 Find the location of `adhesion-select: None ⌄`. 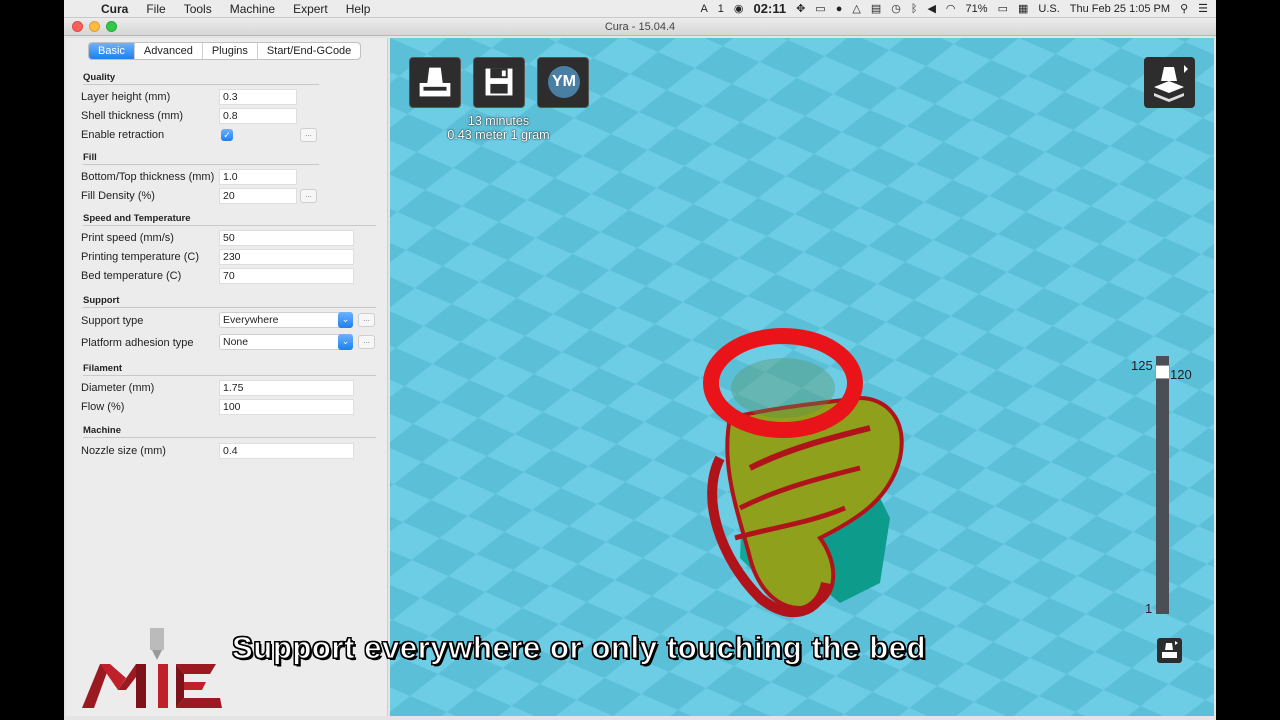

adhesion-select: None ⌄ is located at coordinates (286, 342).